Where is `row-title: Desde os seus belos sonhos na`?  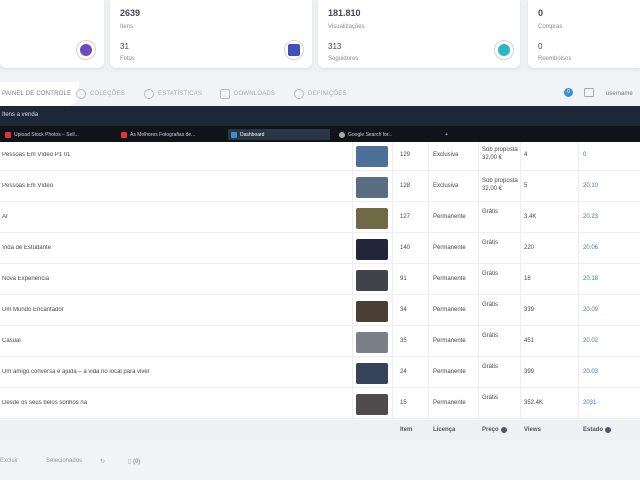 row-title: Desde os seus belos sonhos na is located at coordinates (172, 403).